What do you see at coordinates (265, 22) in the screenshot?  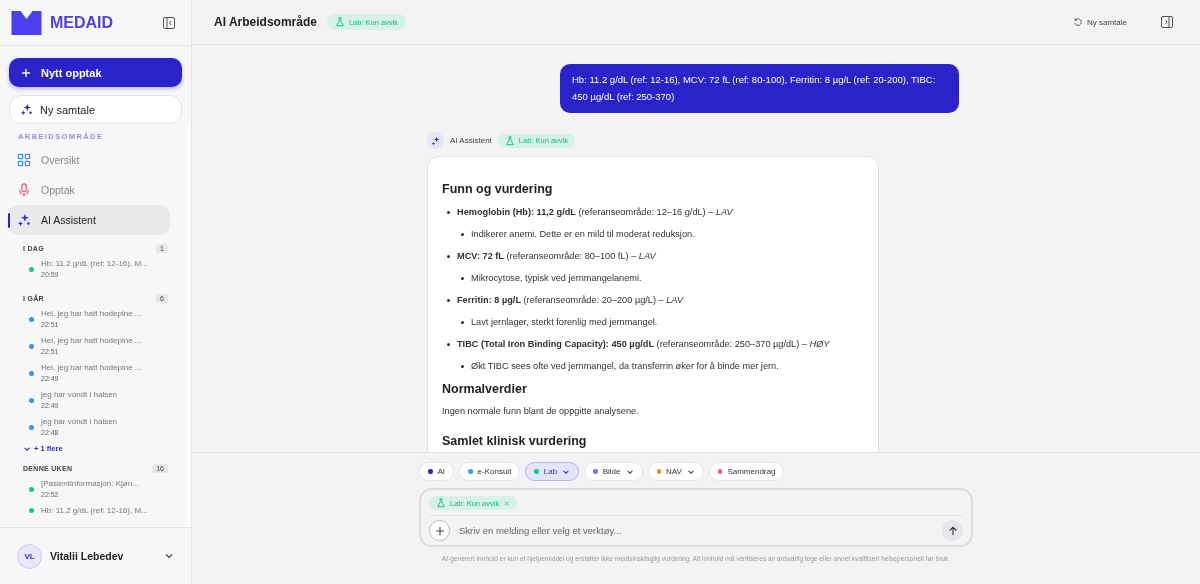 I see `page-title: AI Arbeidsområde` at bounding box center [265, 22].